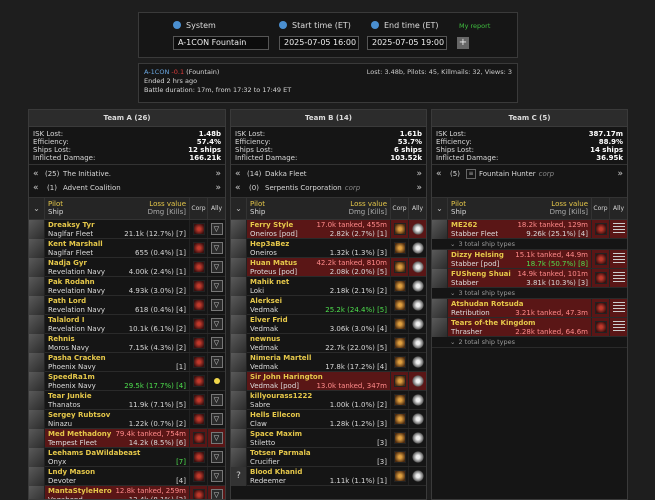 The height and width of the screenshot is (500, 655). What do you see at coordinates (62, 481) in the screenshot?
I see `ship-name: Devoter` at bounding box center [62, 481].